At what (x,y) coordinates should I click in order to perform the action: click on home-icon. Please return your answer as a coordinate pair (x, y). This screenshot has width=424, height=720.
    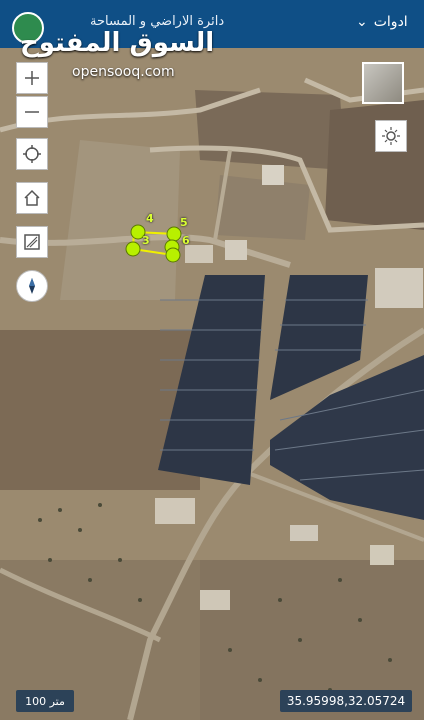
    Looking at the image, I should click on (32, 197).